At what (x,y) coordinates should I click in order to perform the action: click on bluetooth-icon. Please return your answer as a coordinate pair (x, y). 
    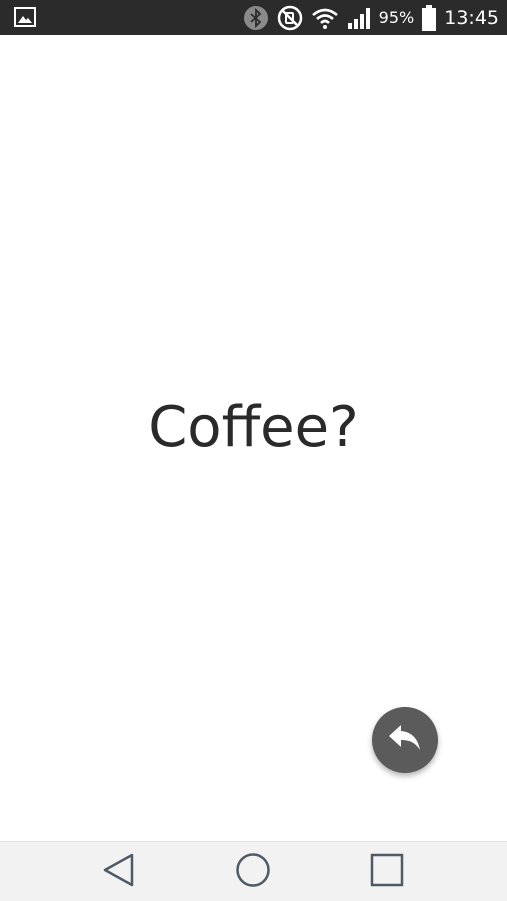
    Looking at the image, I should click on (256, 18).